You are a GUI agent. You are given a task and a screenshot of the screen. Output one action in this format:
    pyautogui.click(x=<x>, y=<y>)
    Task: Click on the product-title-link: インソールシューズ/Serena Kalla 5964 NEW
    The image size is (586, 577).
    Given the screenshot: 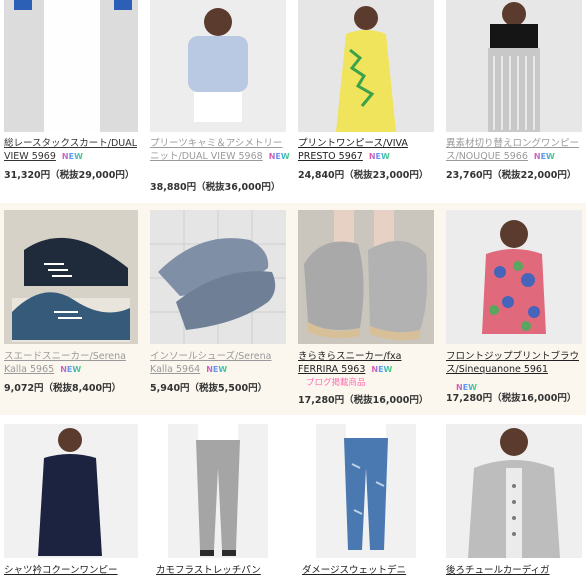 What is the action you would take?
    pyautogui.click(x=220, y=363)
    